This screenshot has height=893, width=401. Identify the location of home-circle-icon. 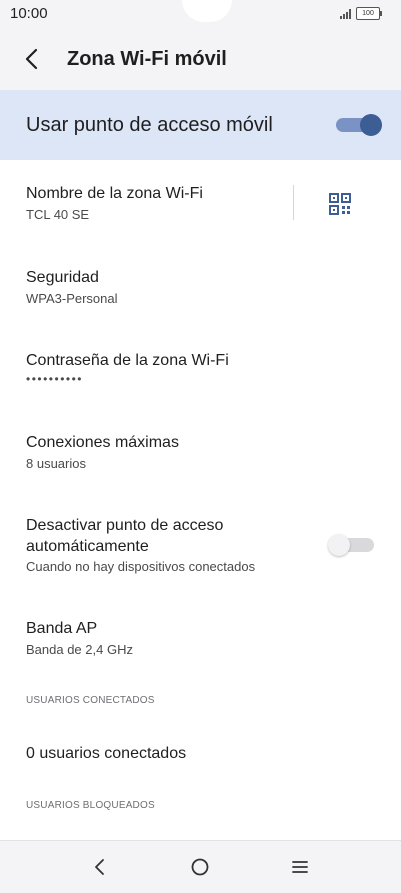
(200, 867).